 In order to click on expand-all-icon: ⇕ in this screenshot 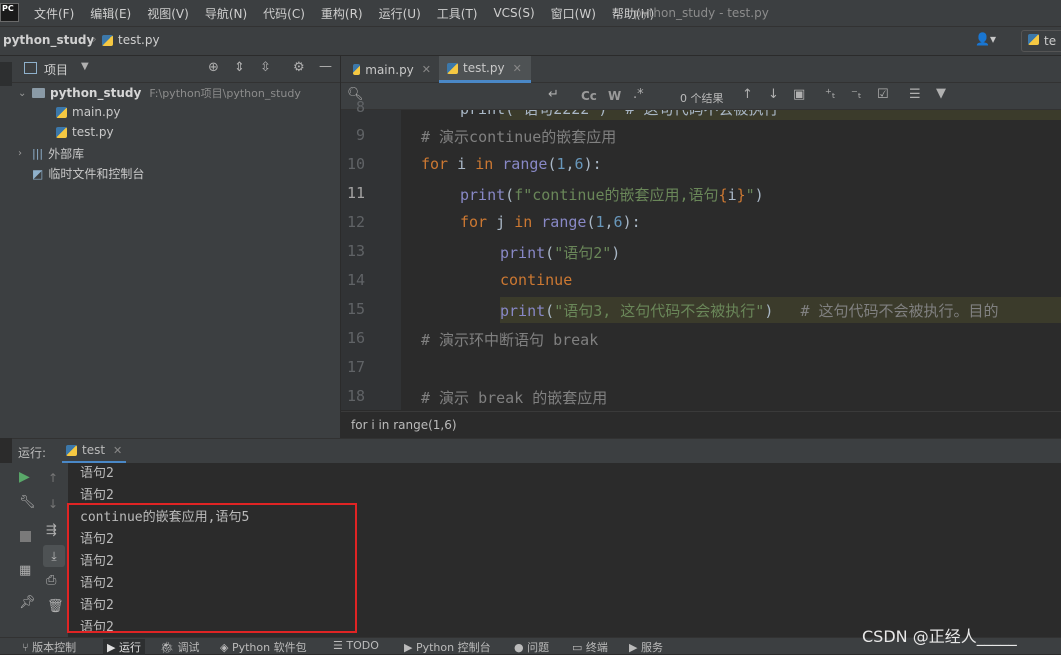, I will do `click(239, 67)`.